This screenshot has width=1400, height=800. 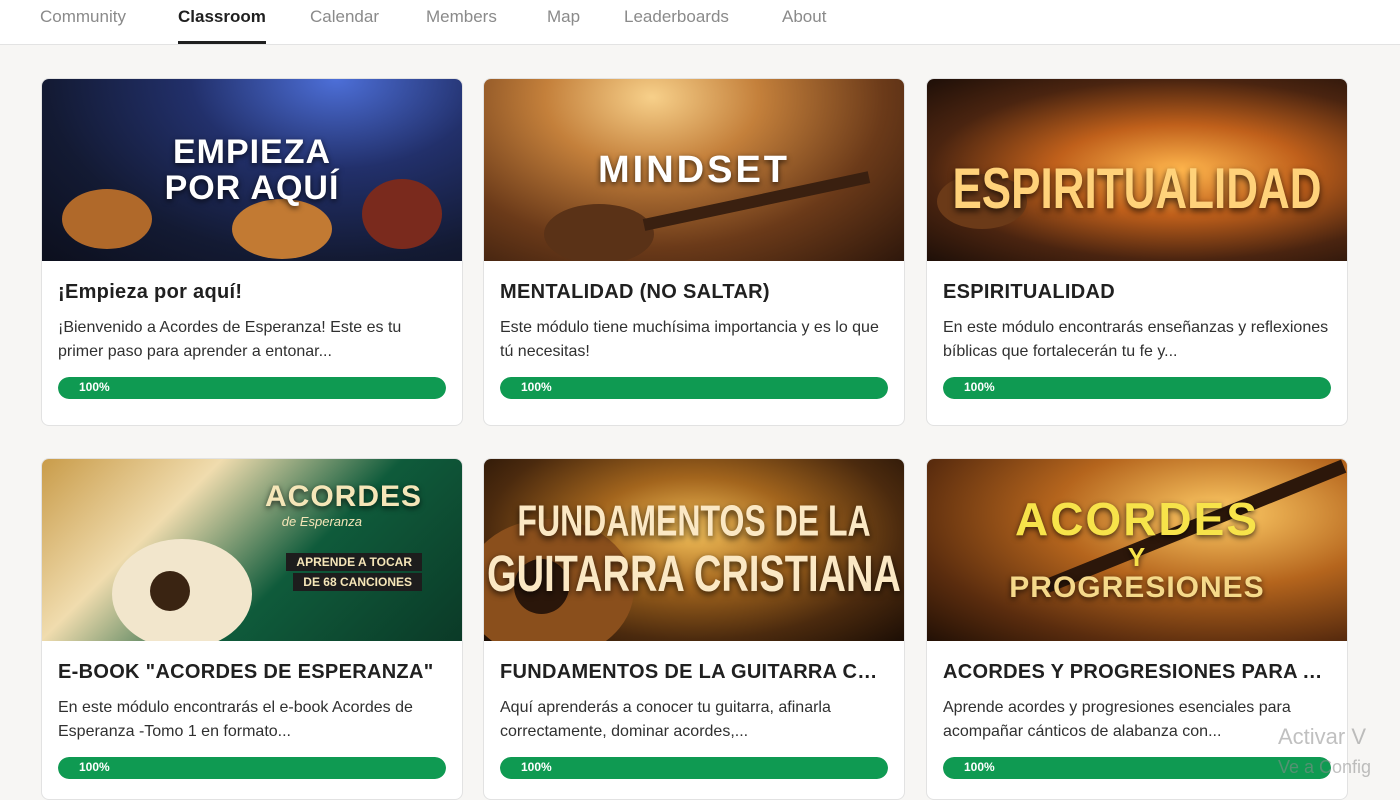 I want to click on thumbnail-headline: MINDSET, so click(x=694, y=169).